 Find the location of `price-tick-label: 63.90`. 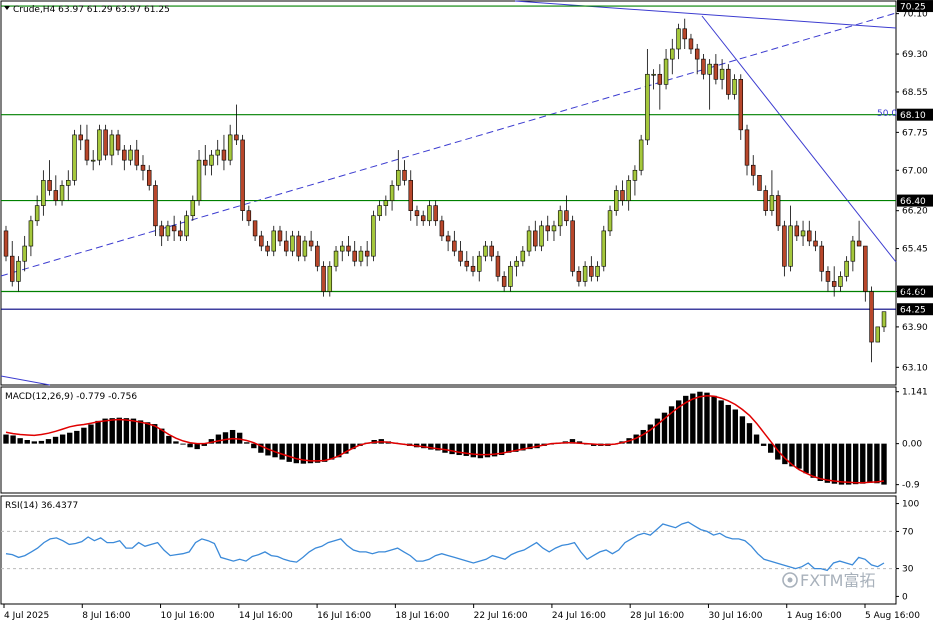

price-tick-label: 63.90 is located at coordinates (915, 328).